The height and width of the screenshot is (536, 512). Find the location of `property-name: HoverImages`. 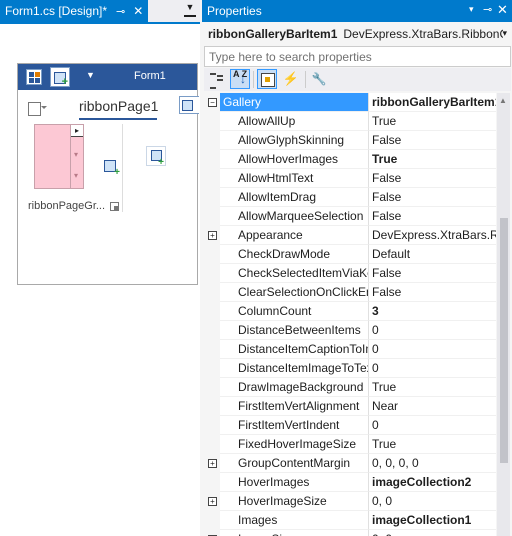

property-name: HoverImages is located at coordinates (294, 482).